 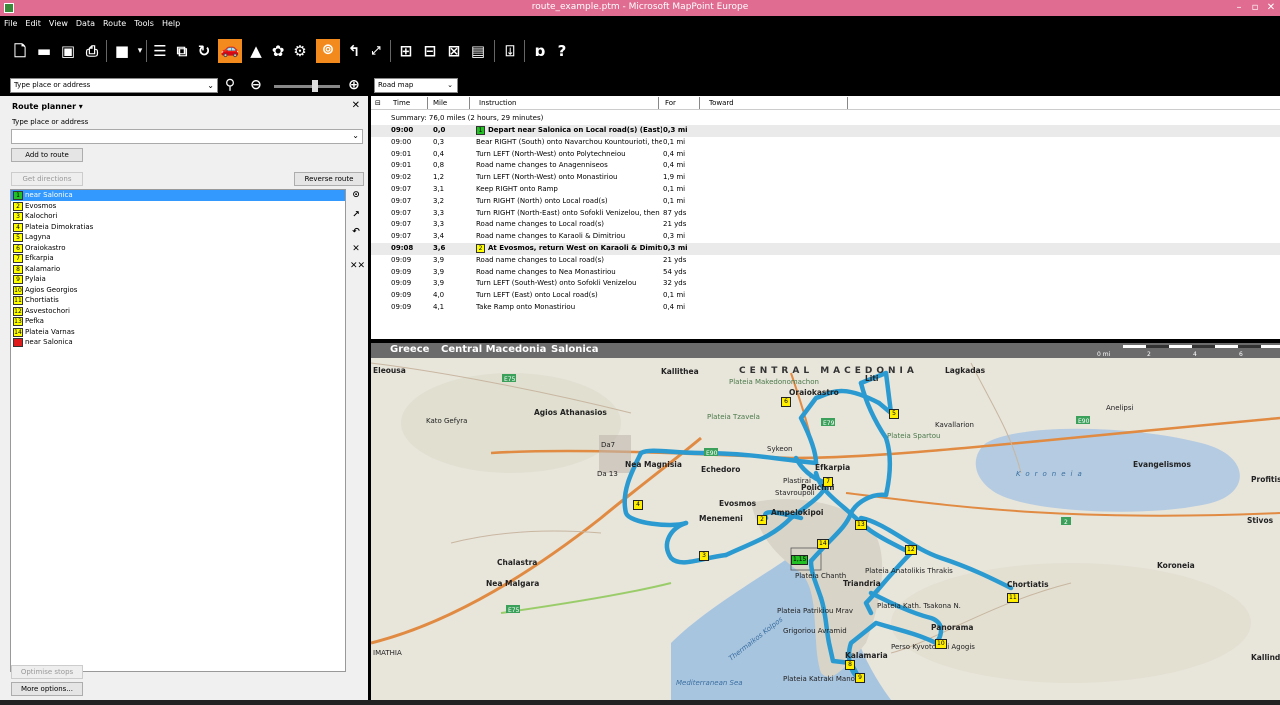 What do you see at coordinates (178, 300) in the screenshot?
I see `stop-item: 11 Chortiatis` at bounding box center [178, 300].